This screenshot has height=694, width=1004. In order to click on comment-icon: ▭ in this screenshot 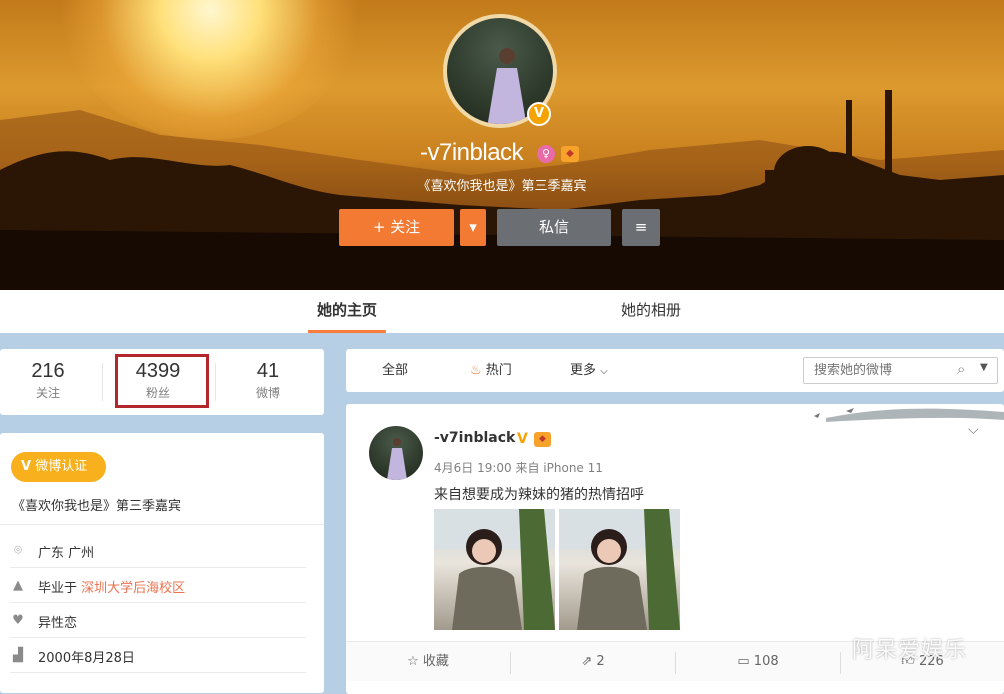, I will do `click(743, 661)`.